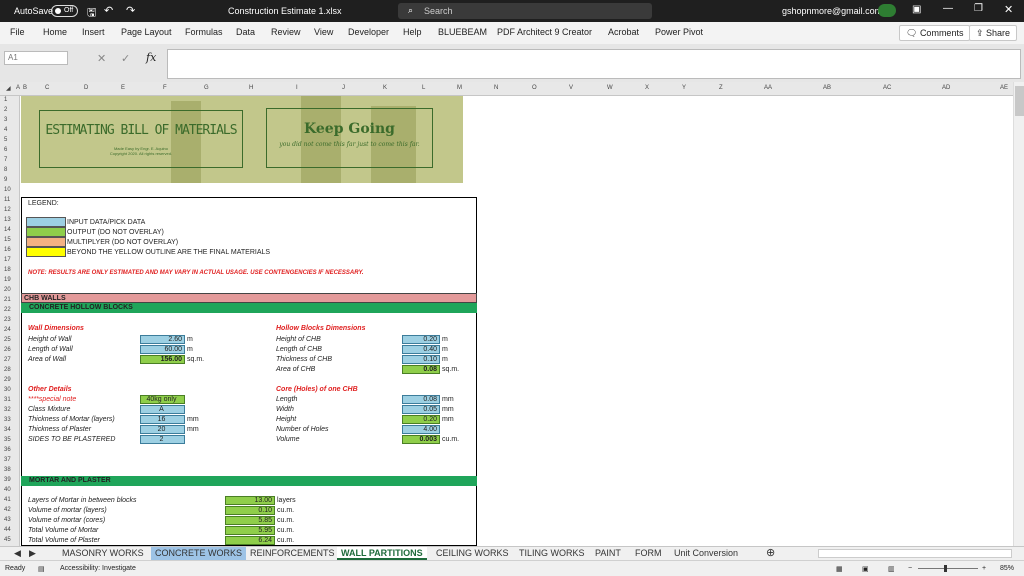  What do you see at coordinates (368, 32) in the screenshot?
I see `menu-developer: Developer` at bounding box center [368, 32].